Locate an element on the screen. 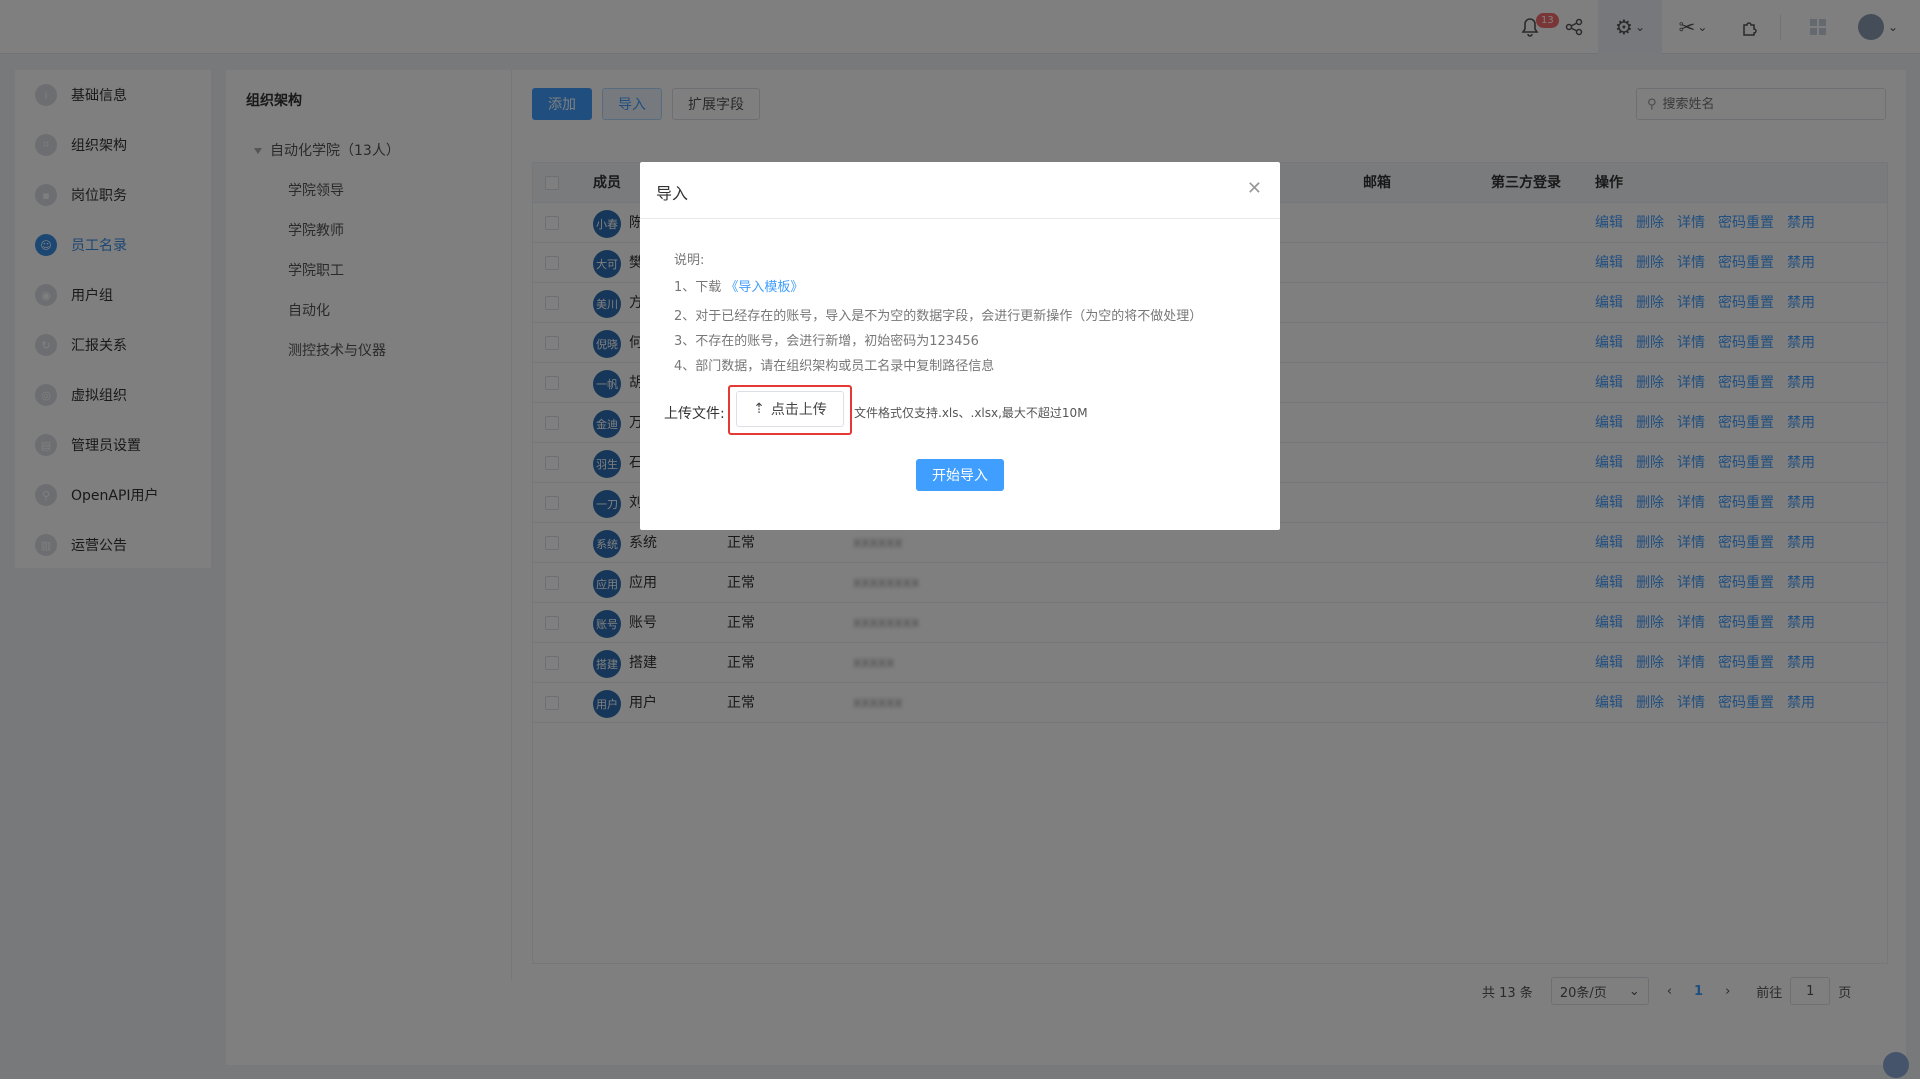 This screenshot has width=1920, height=1079. upload-button-label: 点击上传 is located at coordinates (798, 410).